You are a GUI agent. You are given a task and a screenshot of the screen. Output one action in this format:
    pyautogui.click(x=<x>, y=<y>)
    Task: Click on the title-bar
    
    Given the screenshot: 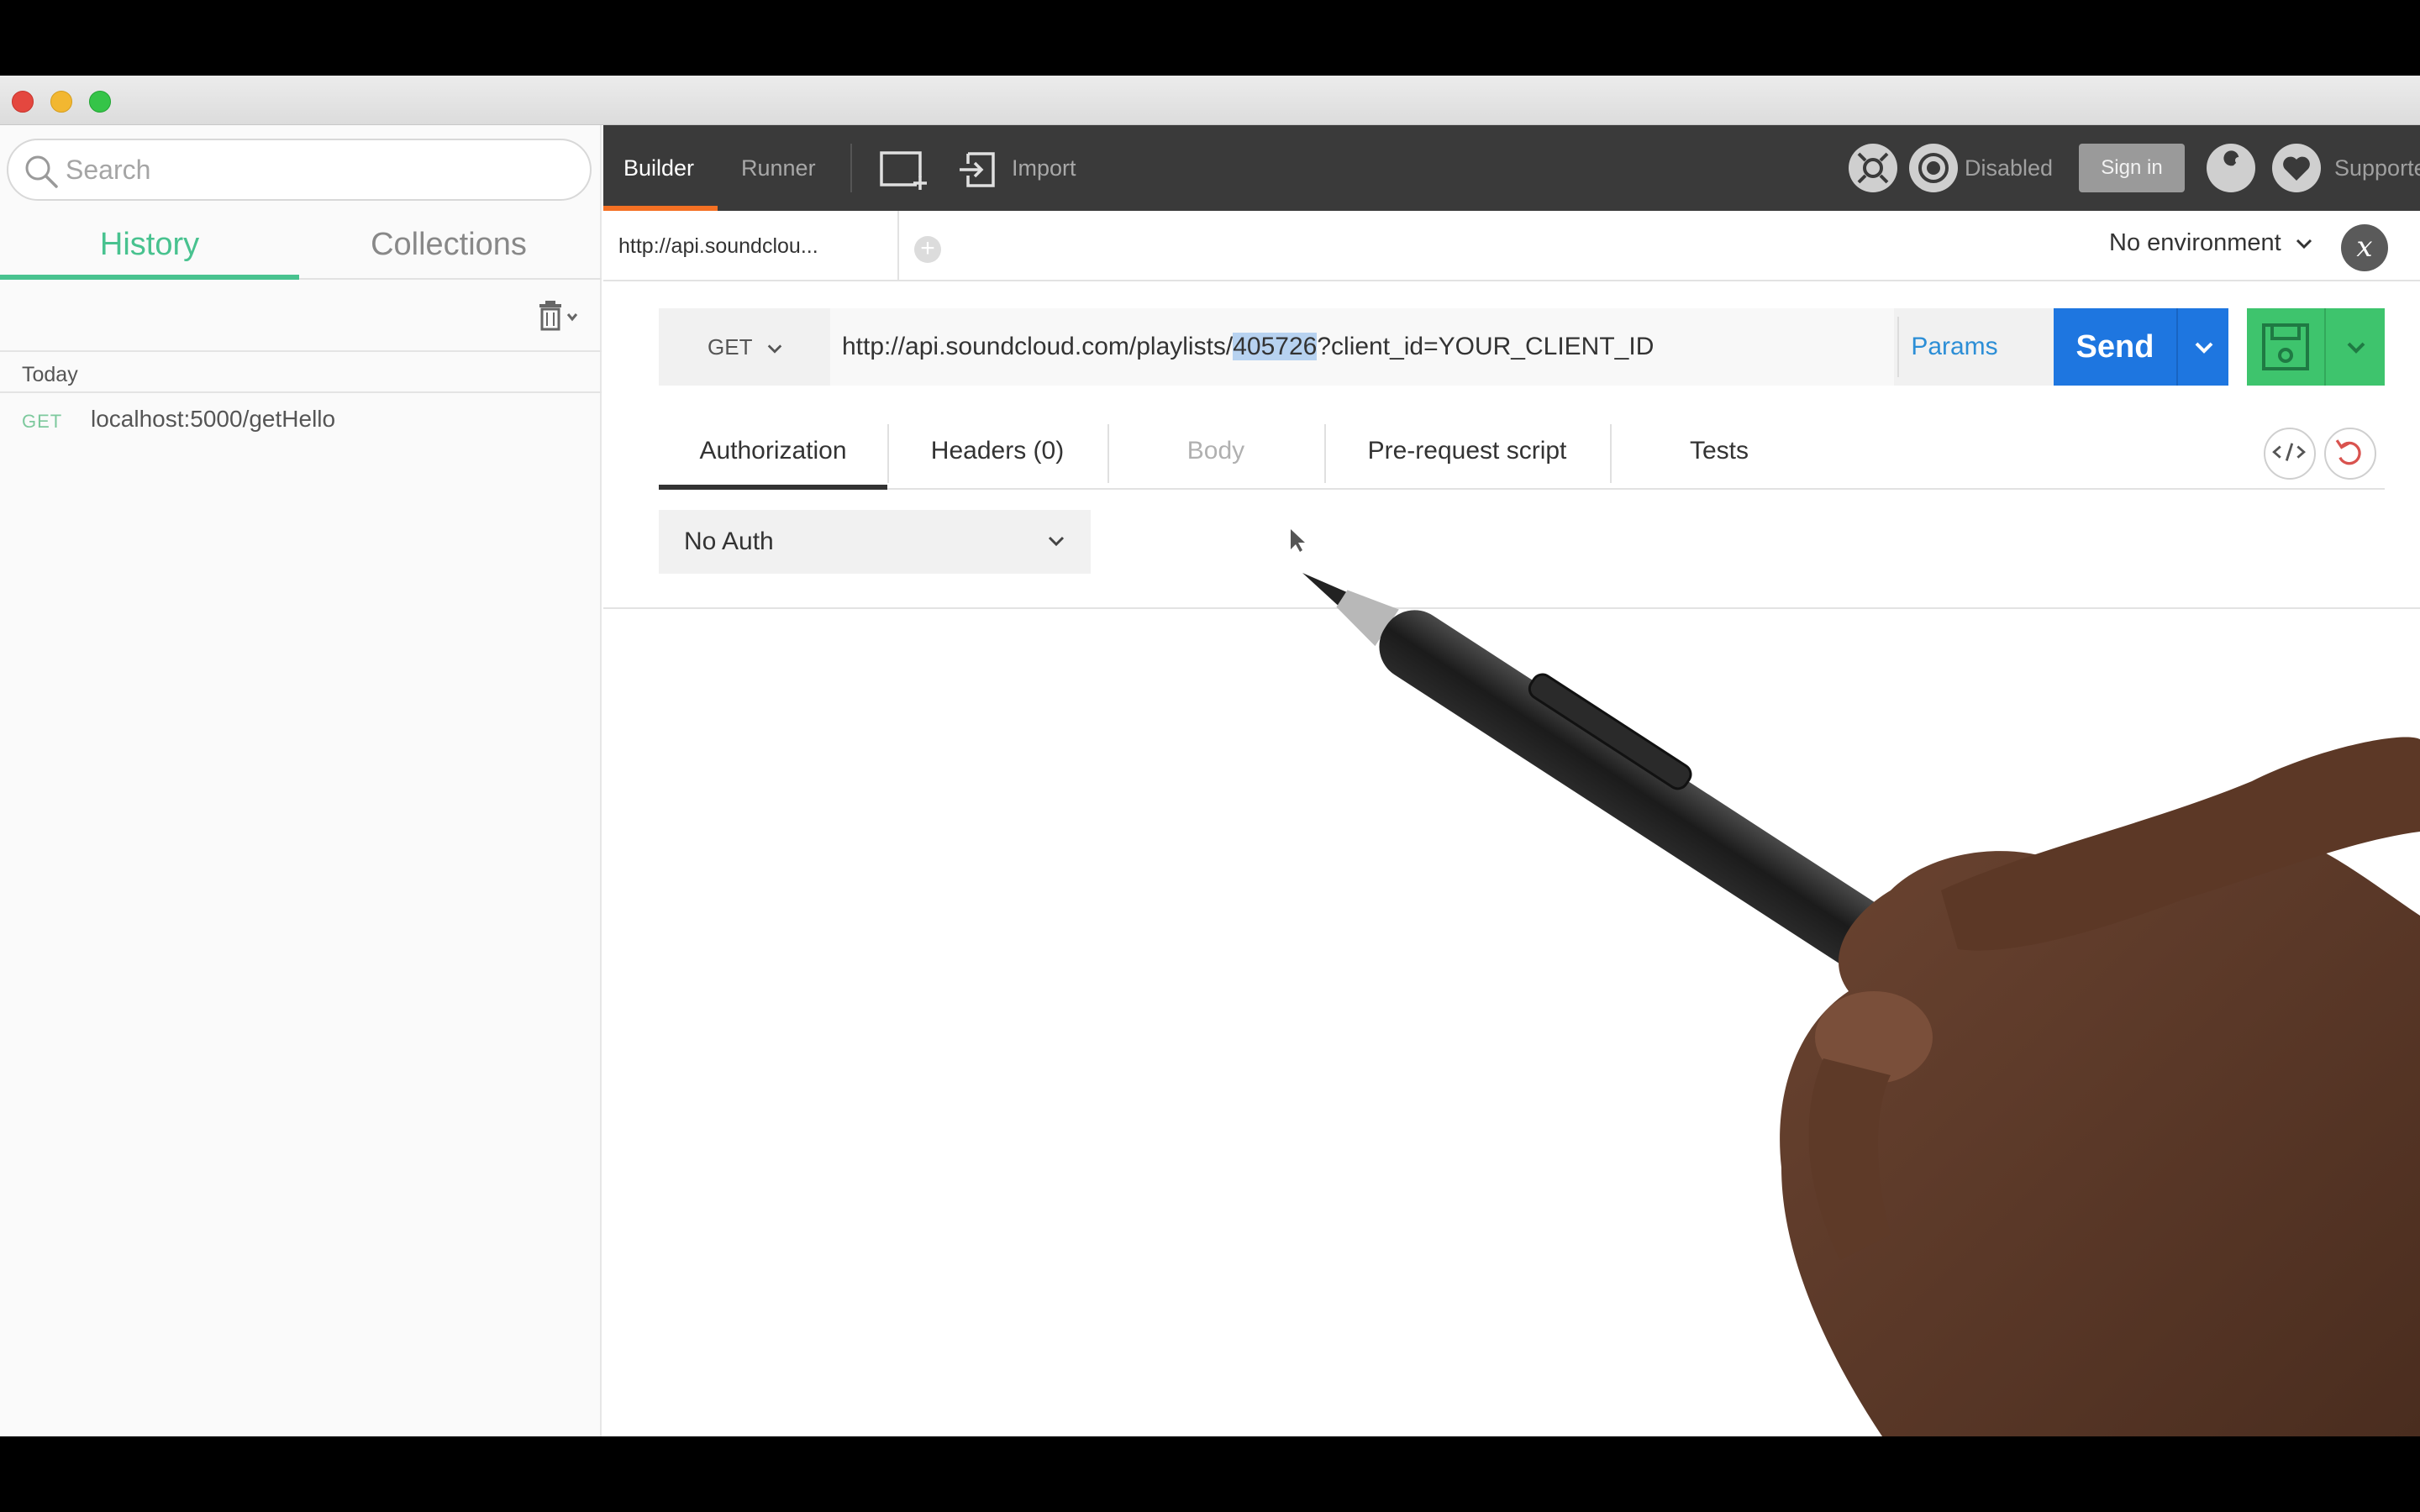 What is the action you would take?
    pyautogui.click(x=1210, y=100)
    